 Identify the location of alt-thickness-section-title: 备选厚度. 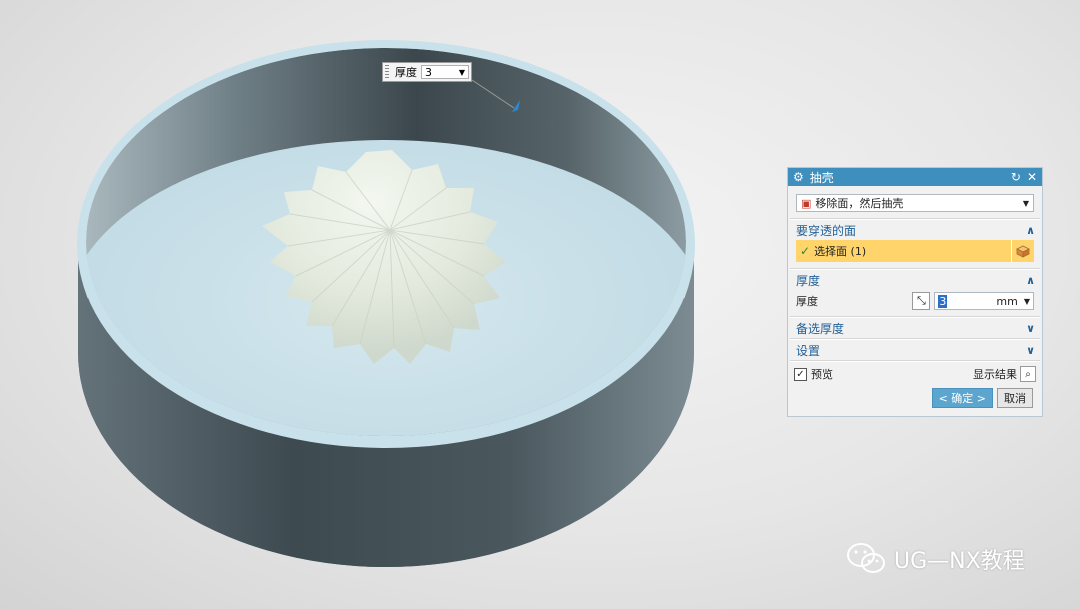
(820, 328).